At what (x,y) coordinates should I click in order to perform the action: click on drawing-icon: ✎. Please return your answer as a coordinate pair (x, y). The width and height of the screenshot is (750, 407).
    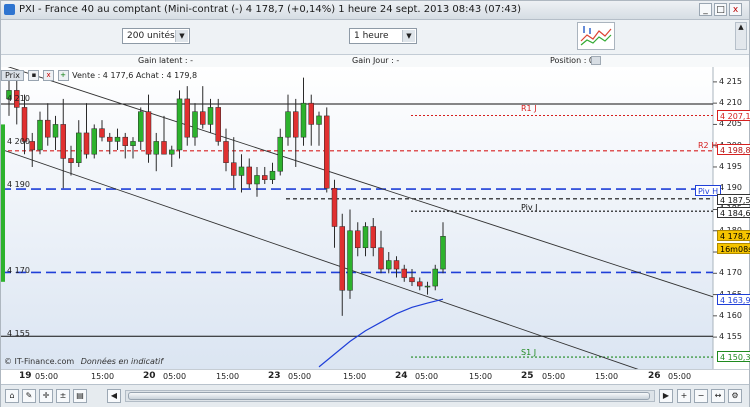
    Looking at the image, I should click on (29, 396).